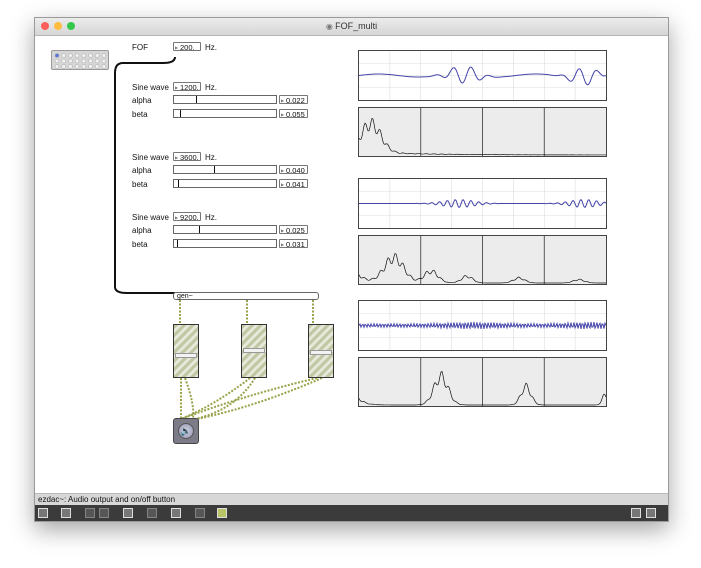  Describe the element at coordinates (211, 157) in the screenshot. I see `sine2-unit: Hz.` at that location.